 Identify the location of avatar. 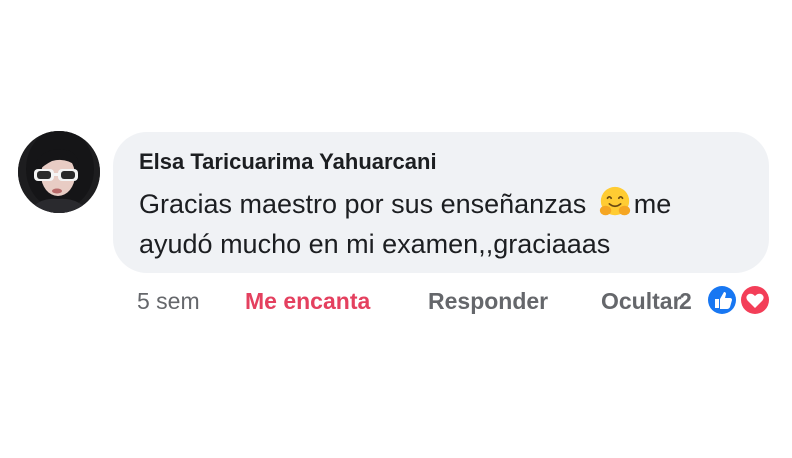
(59, 172).